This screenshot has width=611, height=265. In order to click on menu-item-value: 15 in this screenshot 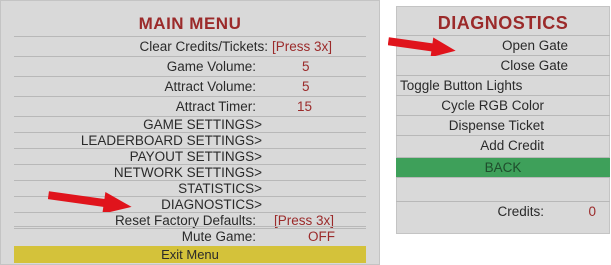, I will do `click(305, 106)`.